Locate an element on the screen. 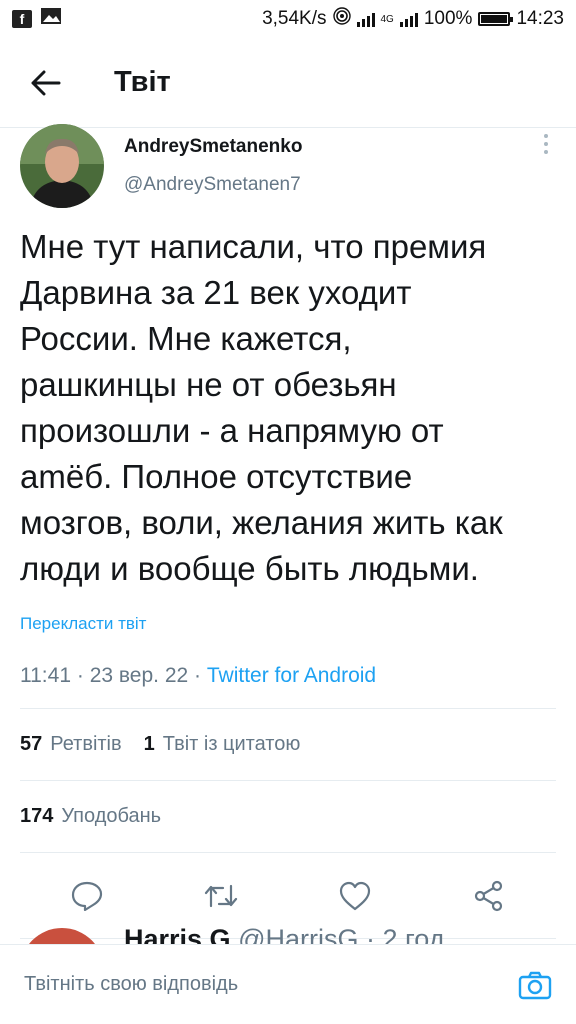  author-row: AndreySmetanenko @AndreySmetanen7 is located at coordinates (288, 166).